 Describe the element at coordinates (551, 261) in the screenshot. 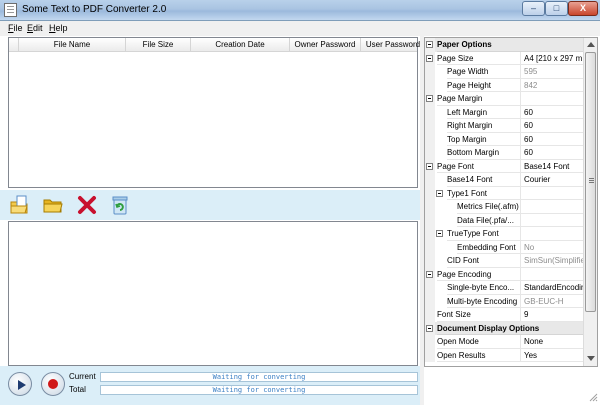

I see `property-value: SimSun(Simplifie` at that location.